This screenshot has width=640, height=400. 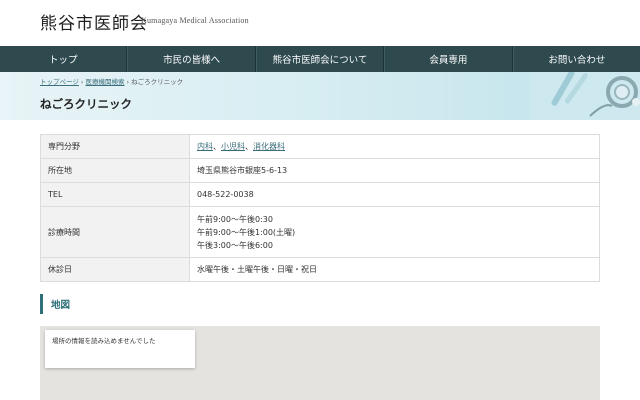 I want to click on table-row: 所在地 埼玉県熊谷市銀座5-6-13, so click(x=320, y=170).